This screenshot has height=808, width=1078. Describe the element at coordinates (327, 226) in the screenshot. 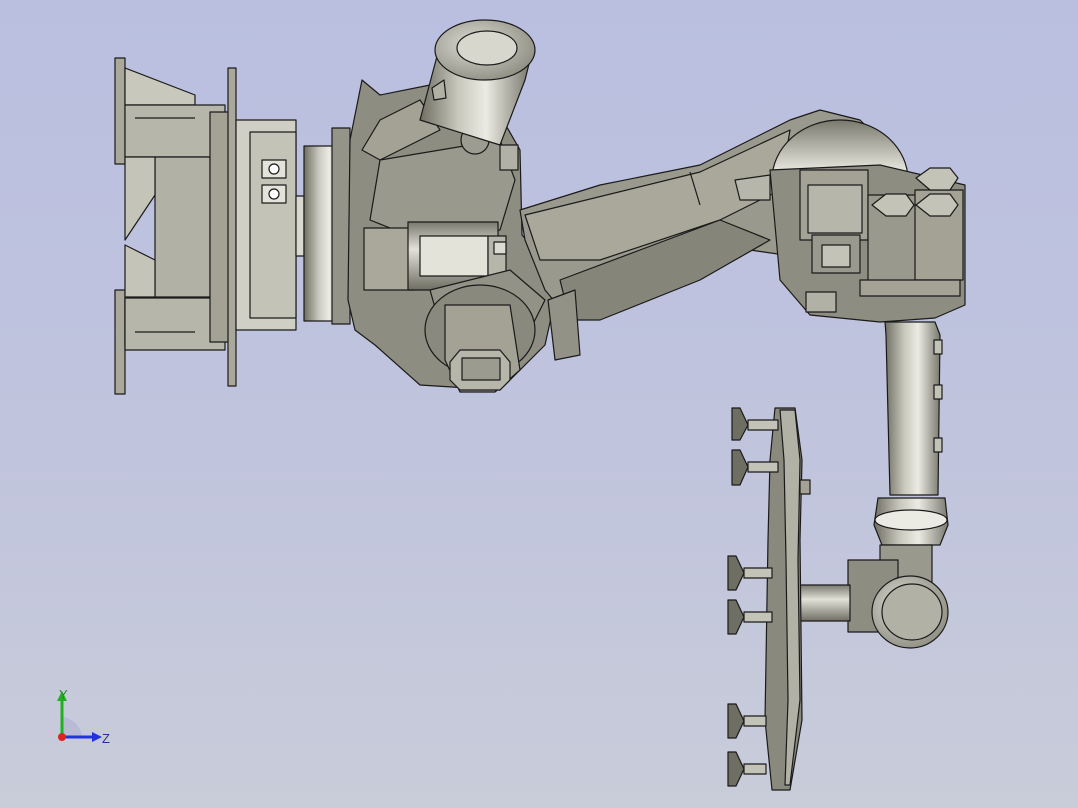

I see `turntable` at that location.